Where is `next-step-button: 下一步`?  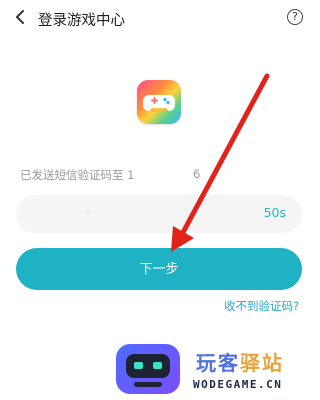 next-step-button: 下一步 is located at coordinates (159, 269).